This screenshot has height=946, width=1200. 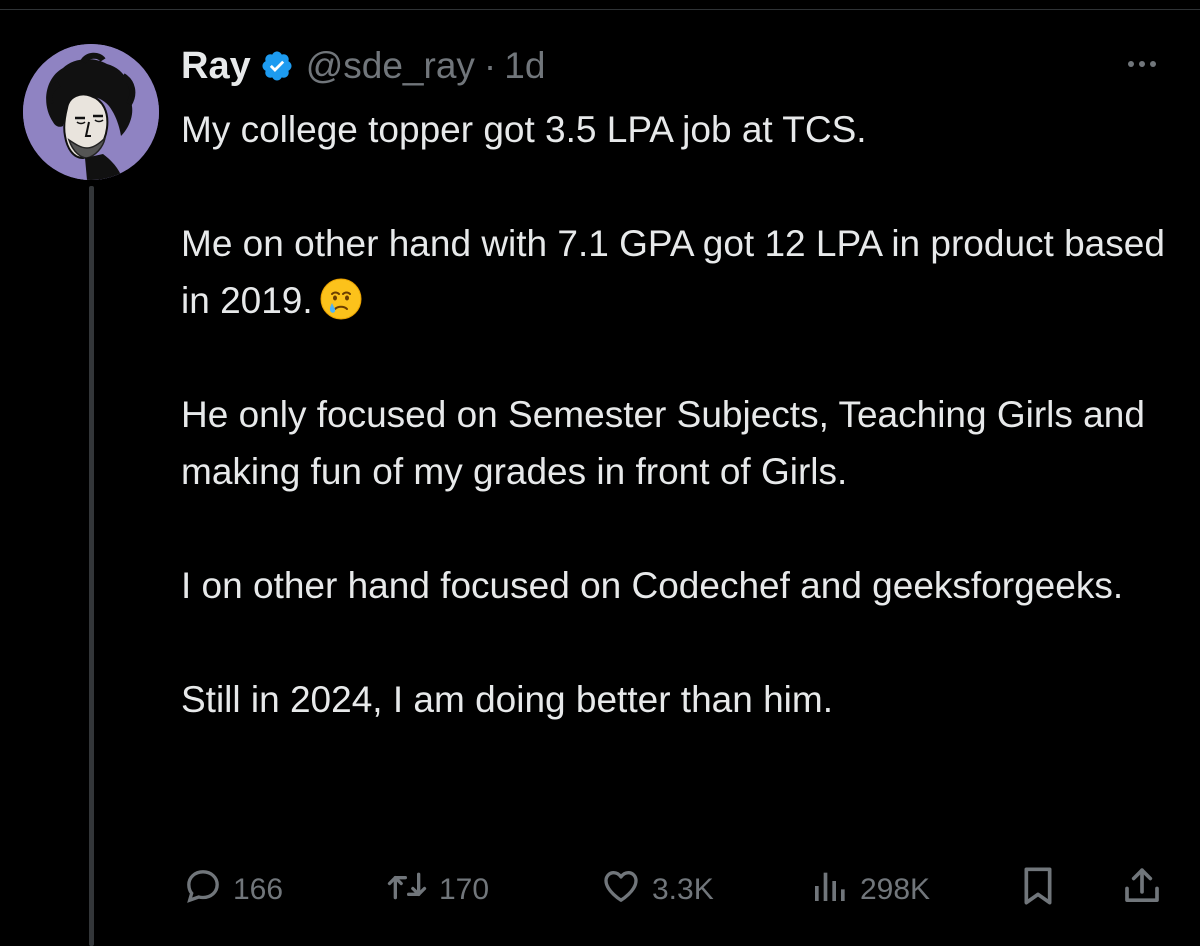 What do you see at coordinates (464, 889) in the screenshot?
I see `repost-count: 170` at bounding box center [464, 889].